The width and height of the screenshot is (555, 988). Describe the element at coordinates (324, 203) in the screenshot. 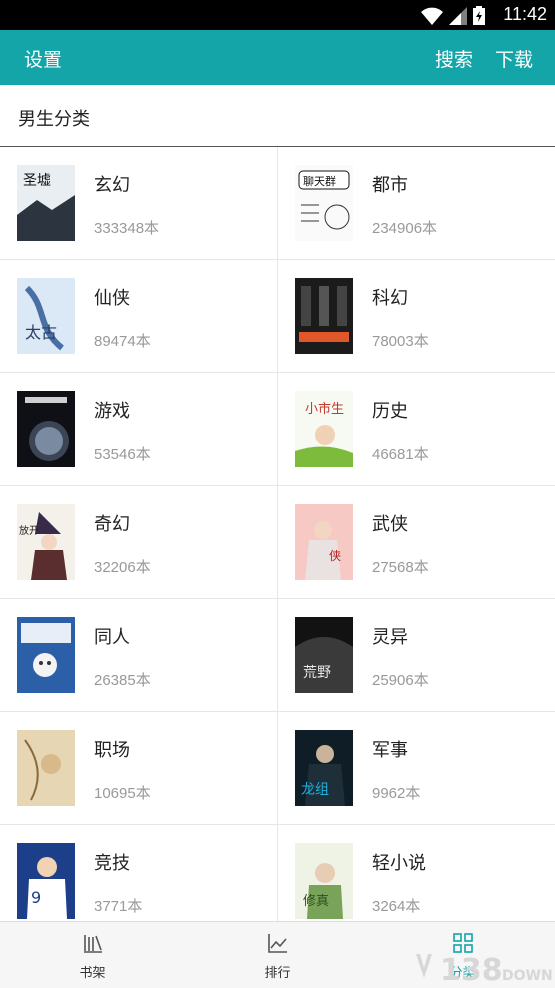

I see `book-cover-image: 聊天群` at that location.